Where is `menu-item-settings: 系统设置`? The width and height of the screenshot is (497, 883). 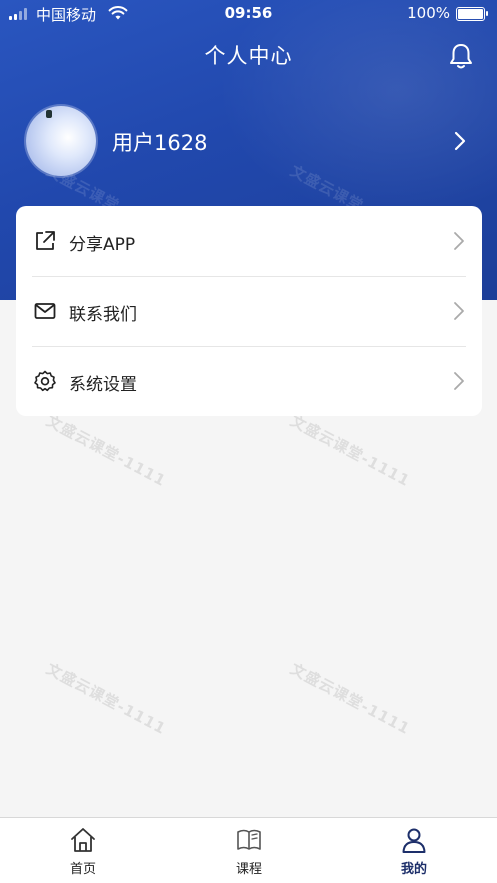
menu-item-settings: 系统设置 is located at coordinates (249, 381).